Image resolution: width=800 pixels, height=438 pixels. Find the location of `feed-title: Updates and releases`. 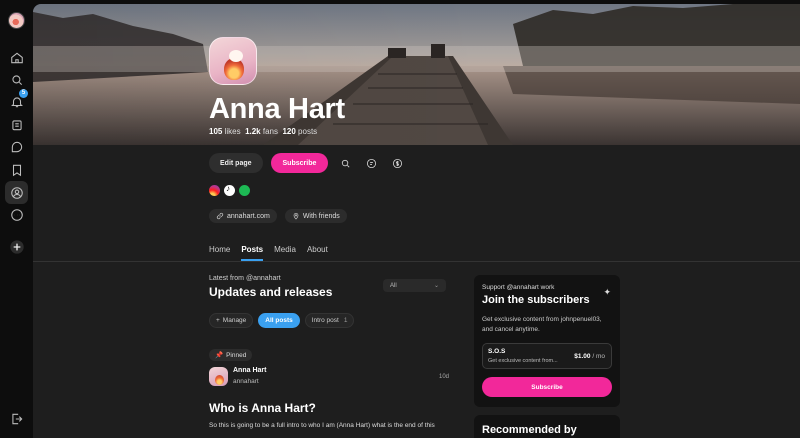

feed-title: Updates and releases is located at coordinates (271, 292).